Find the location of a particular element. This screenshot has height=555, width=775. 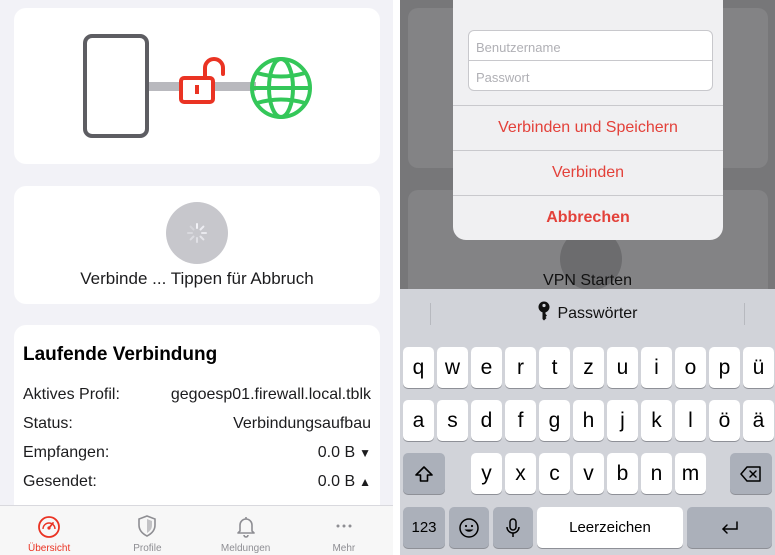

return-icon is located at coordinates (729, 527).